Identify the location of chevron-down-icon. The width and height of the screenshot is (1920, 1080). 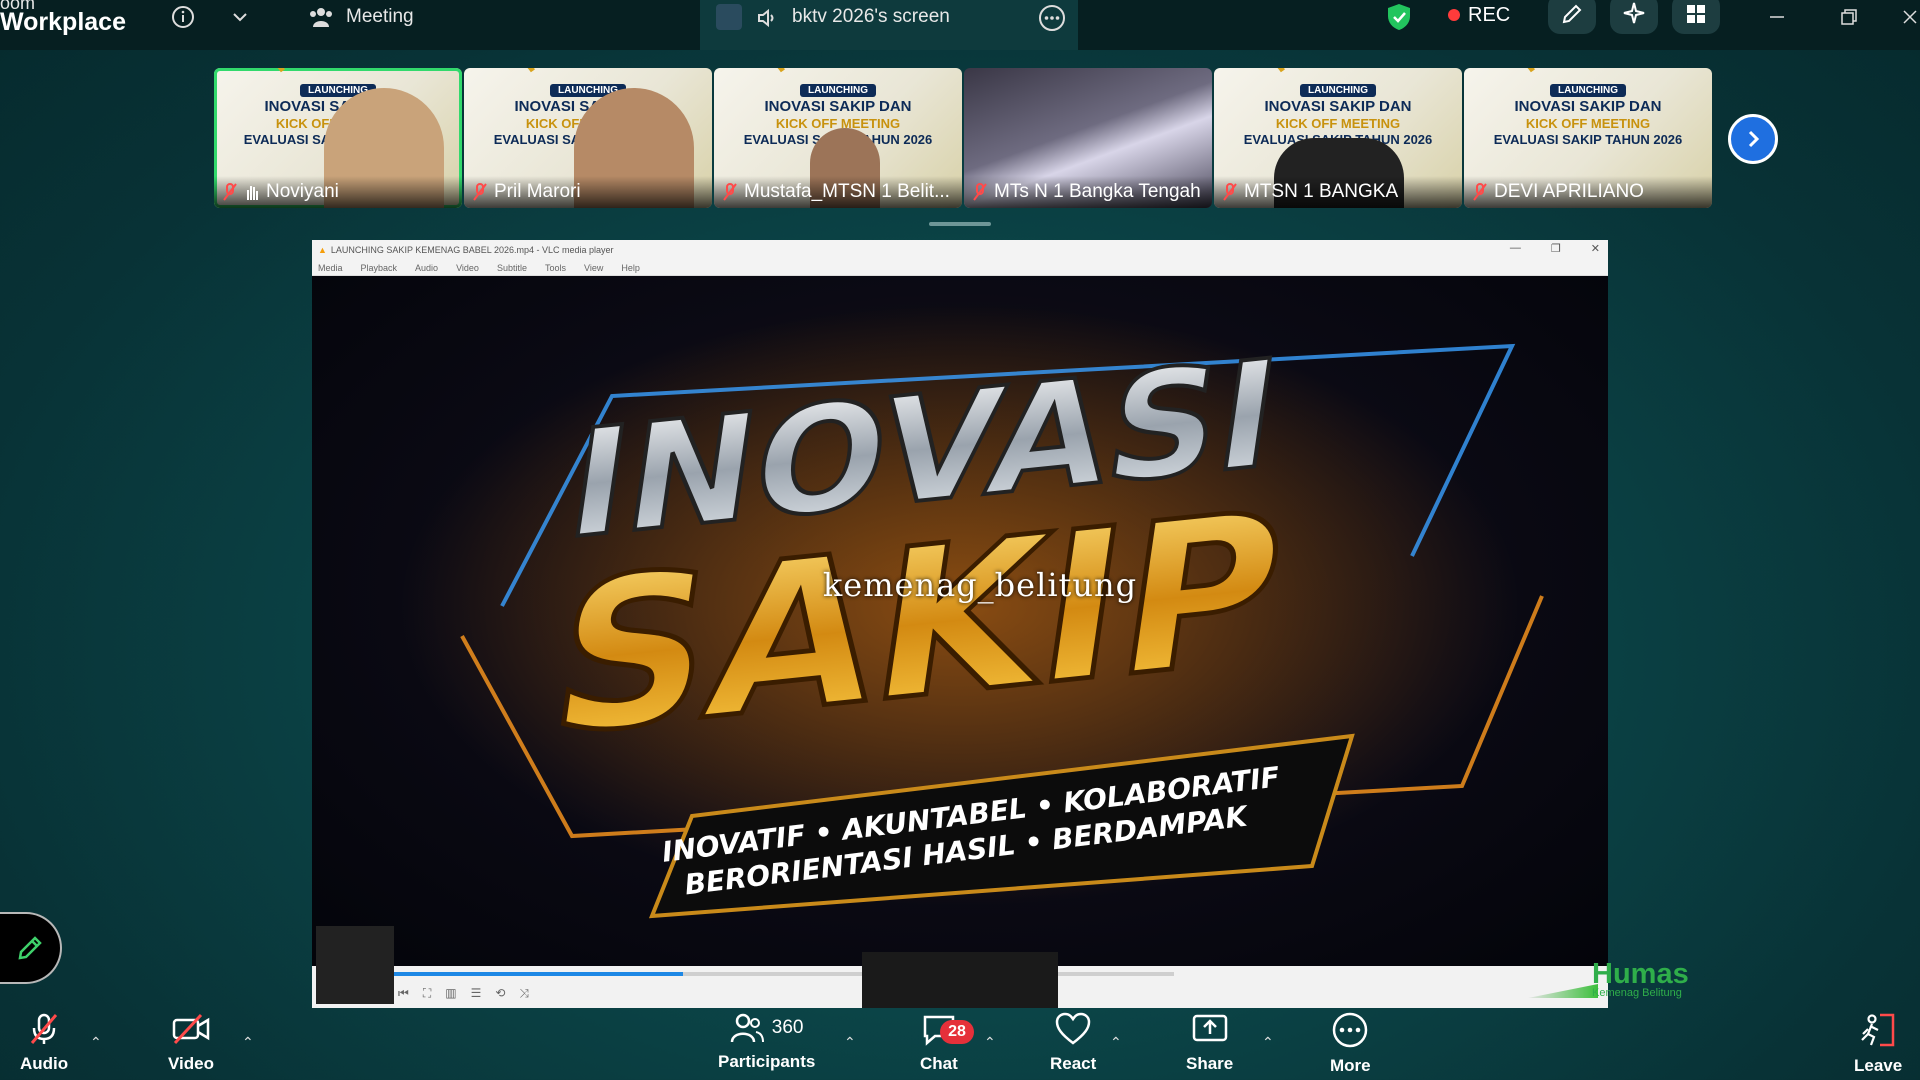
(240, 17).